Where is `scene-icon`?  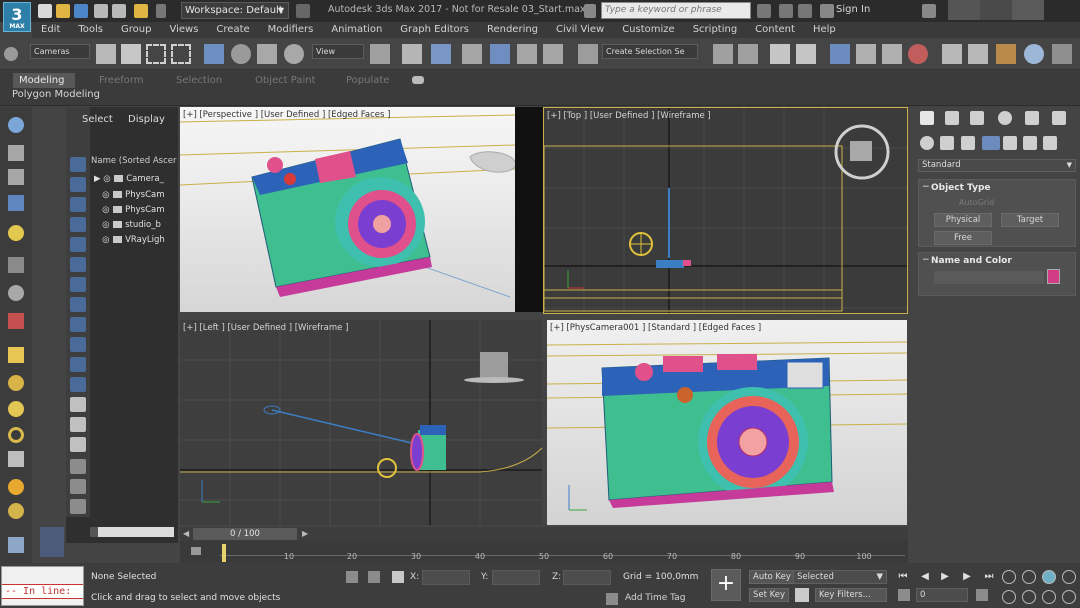 scene-icon is located at coordinates (16, 125).